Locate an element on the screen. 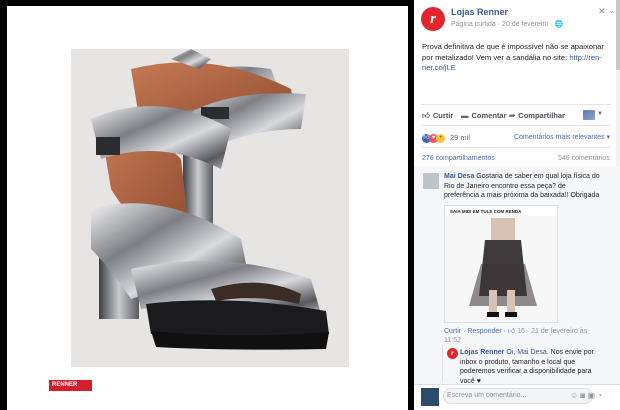 This screenshot has width=620, height=410. comment-like-icon: 👍︎ is located at coordinates (511, 331).